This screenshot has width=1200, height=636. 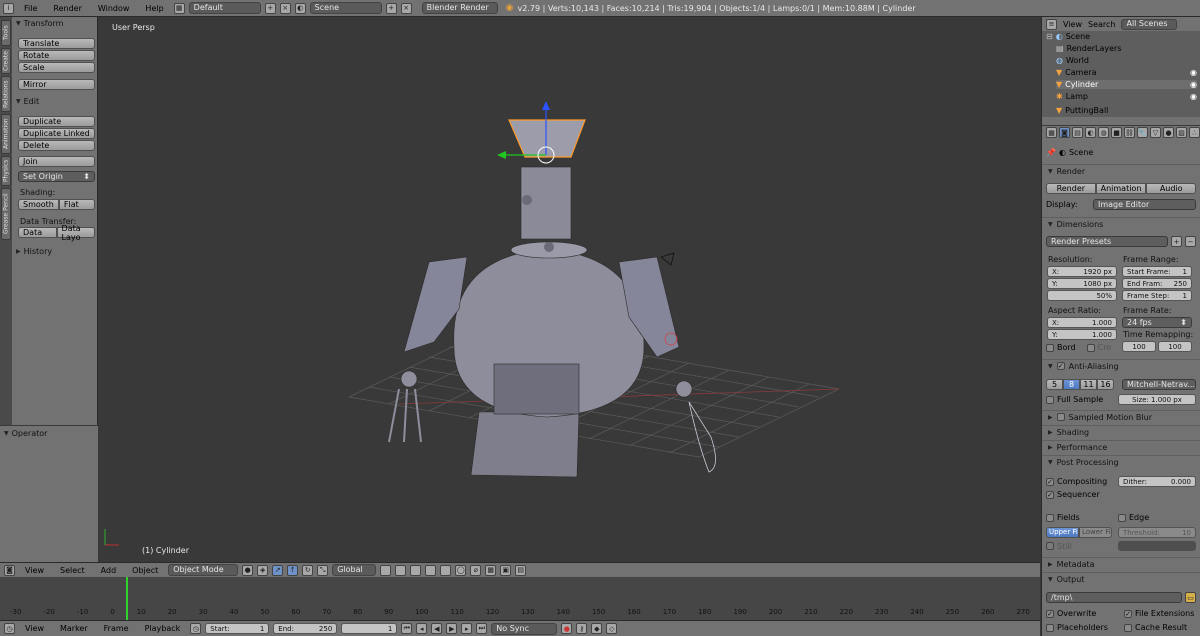 I want to click on aa-samples-8-button: 8, so click(x=1071, y=384).